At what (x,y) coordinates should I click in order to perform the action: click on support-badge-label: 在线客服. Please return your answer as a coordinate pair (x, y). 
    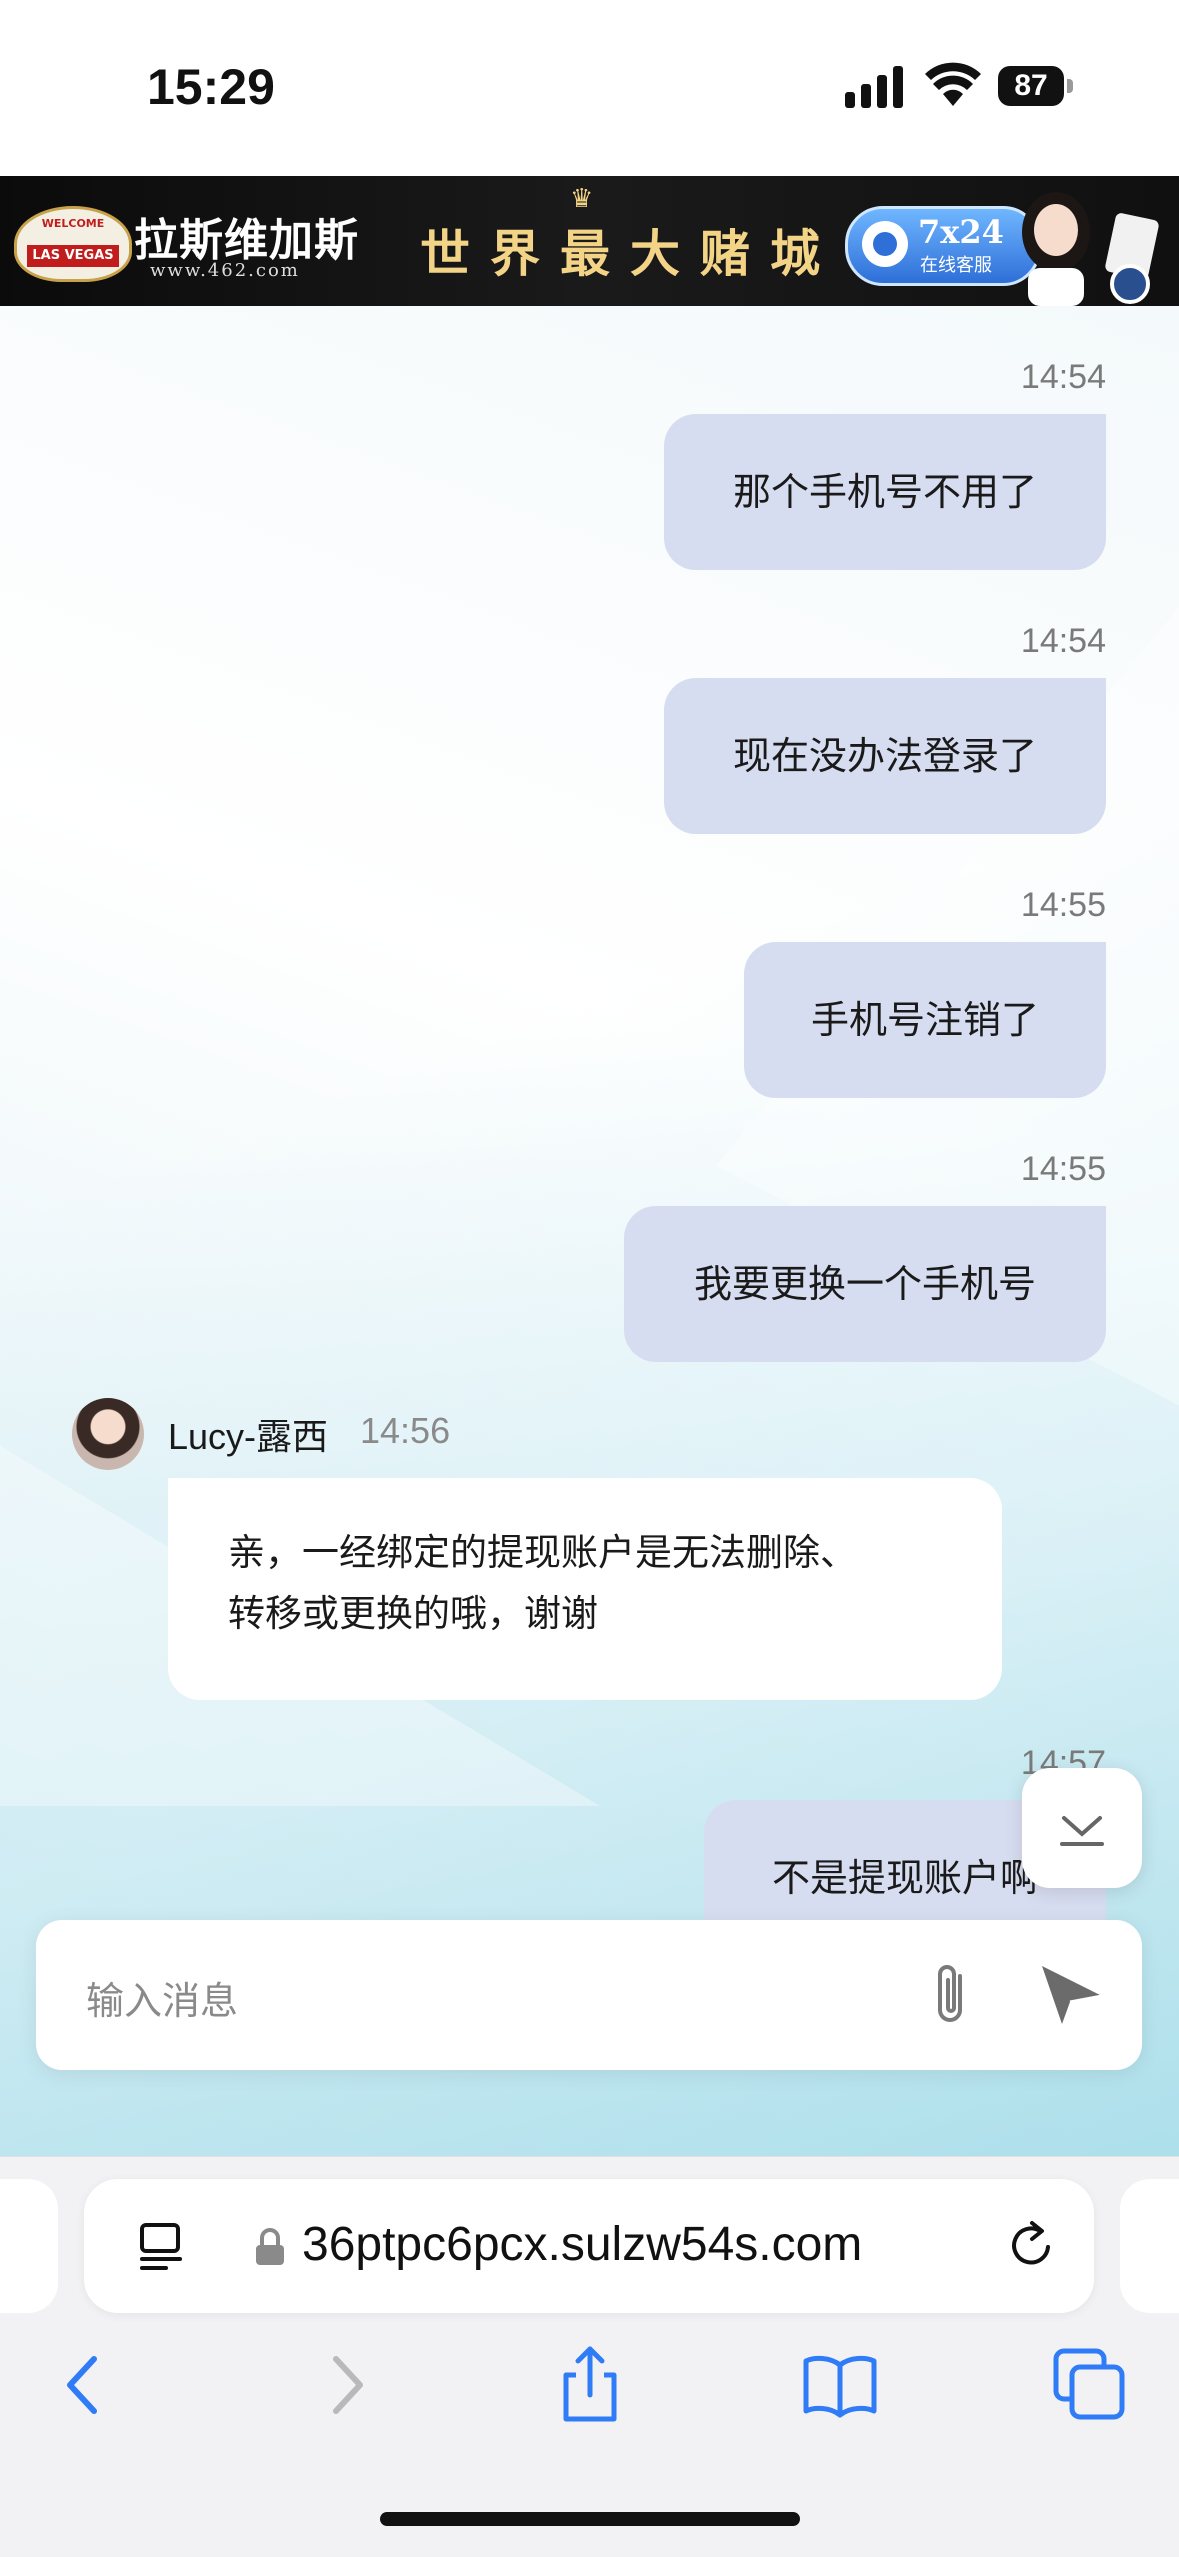
    Looking at the image, I should click on (956, 265).